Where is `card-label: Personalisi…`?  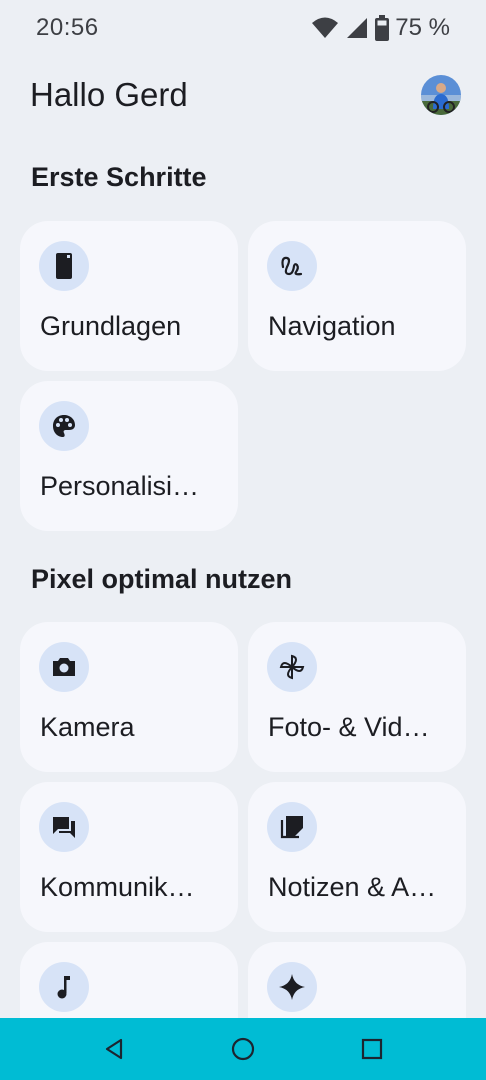 card-label: Personalisi… is located at coordinates (120, 486).